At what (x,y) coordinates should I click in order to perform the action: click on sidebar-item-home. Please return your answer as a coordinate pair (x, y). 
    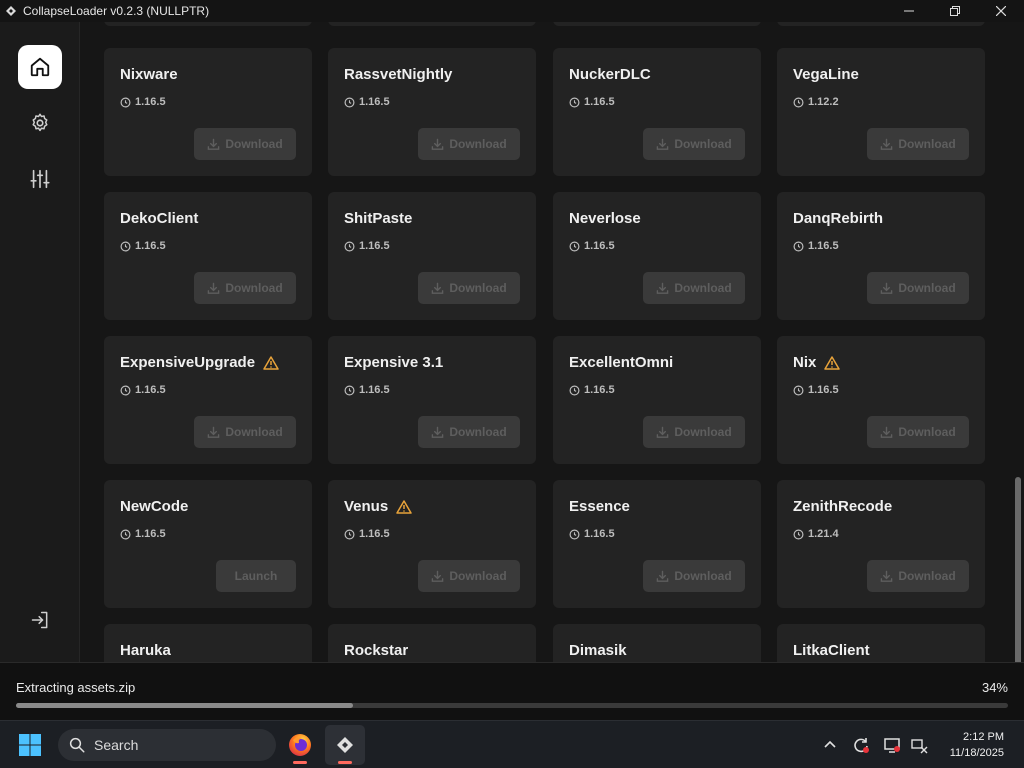
    Looking at the image, I should click on (40, 67).